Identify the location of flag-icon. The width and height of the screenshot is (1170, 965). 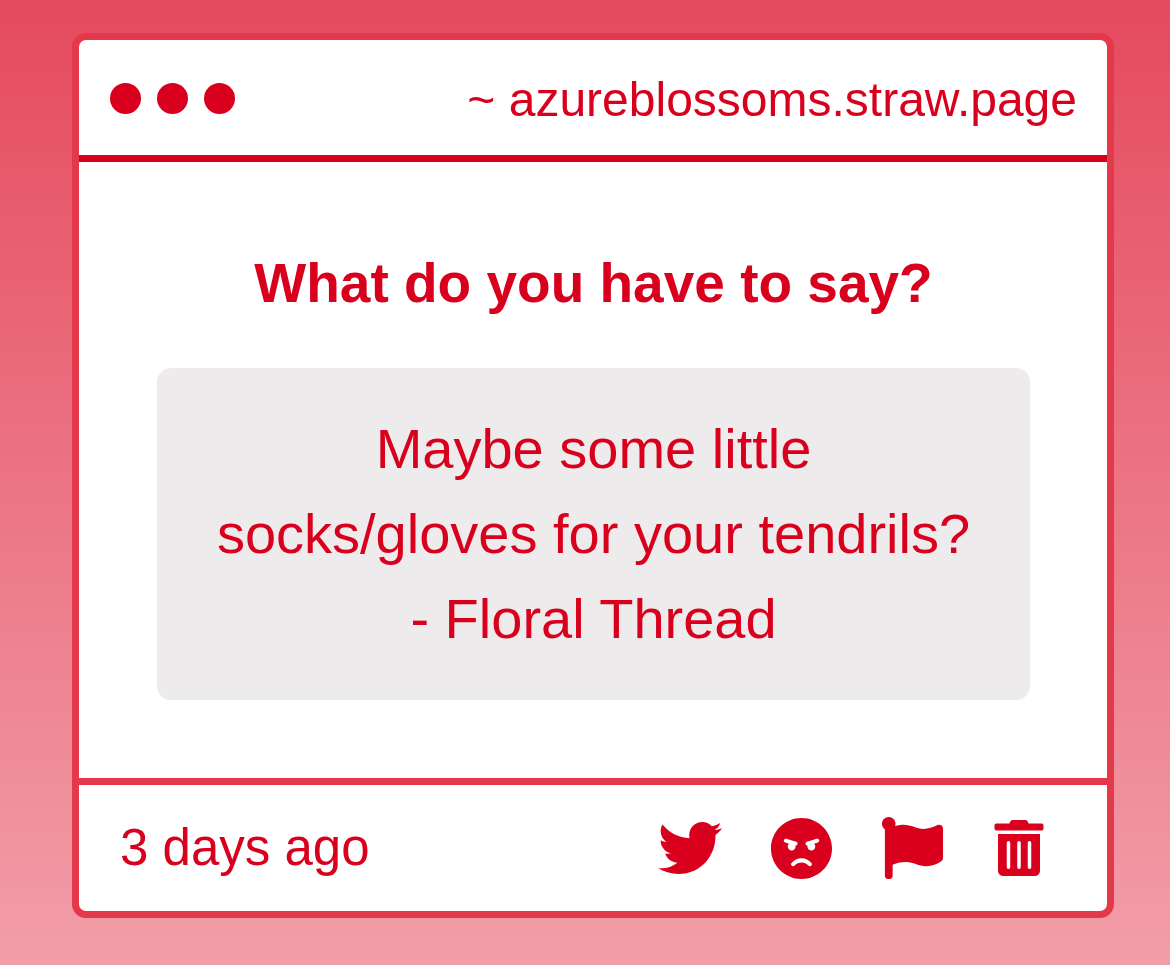
(912, 848).